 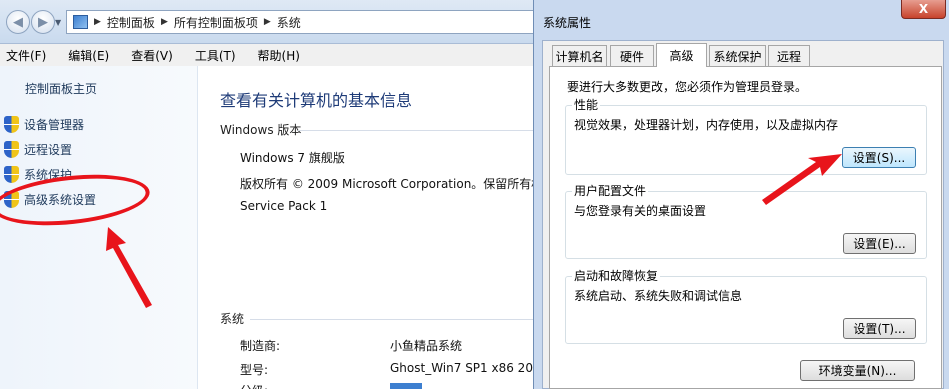 What do you see at coordinates (26, 55) in the screenshot?
I see `menu-file: 文件(F)` at bounding box center [26, 55].